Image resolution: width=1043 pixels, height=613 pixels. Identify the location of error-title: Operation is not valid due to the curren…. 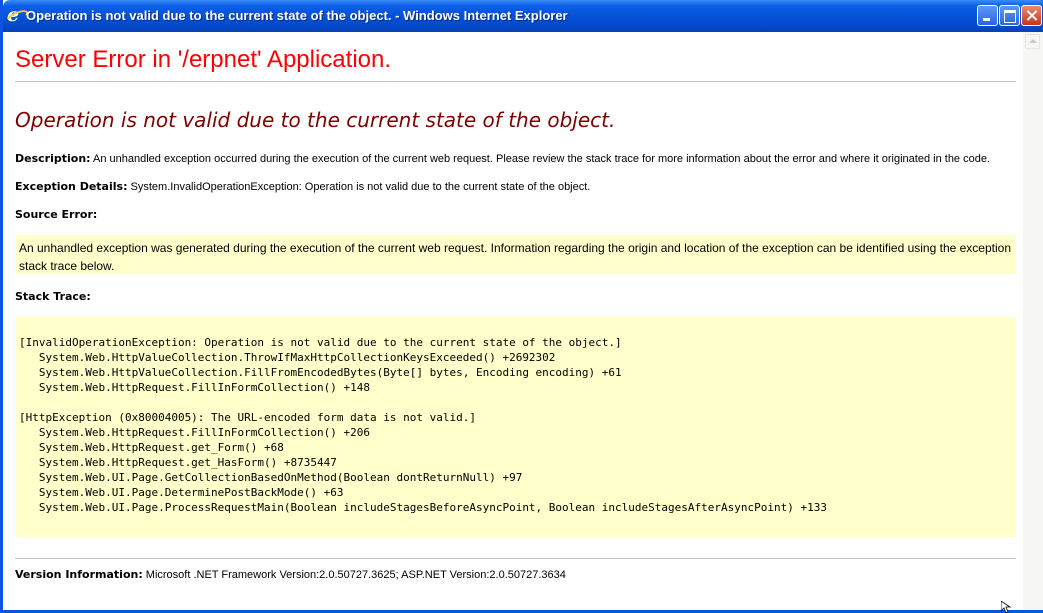
(315, 120).